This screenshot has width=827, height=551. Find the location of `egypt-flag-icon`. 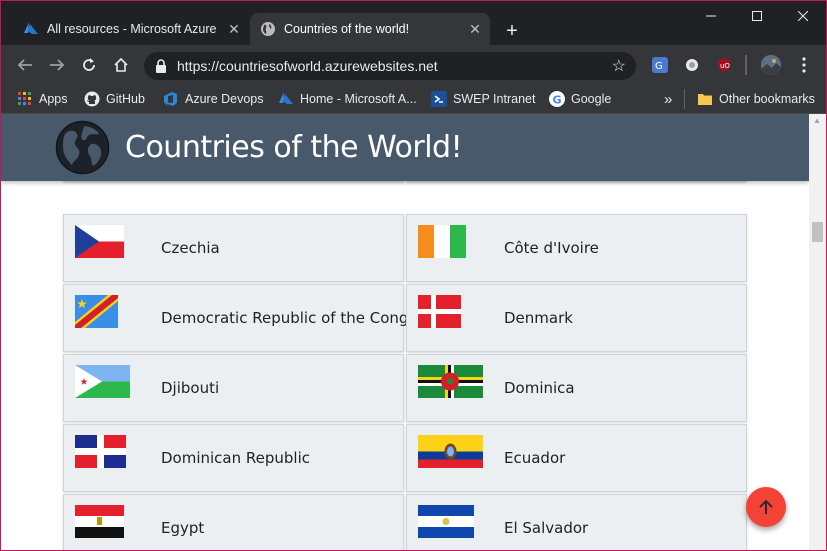

egypt-flag-icon is located at coordinates (99, 524).